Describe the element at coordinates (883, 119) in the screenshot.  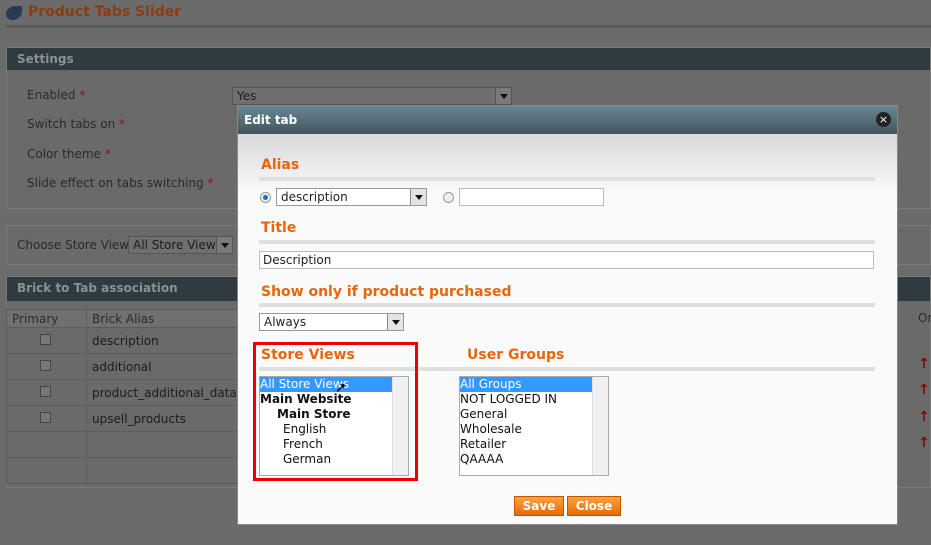
I see `close-icon: ×` at that location.